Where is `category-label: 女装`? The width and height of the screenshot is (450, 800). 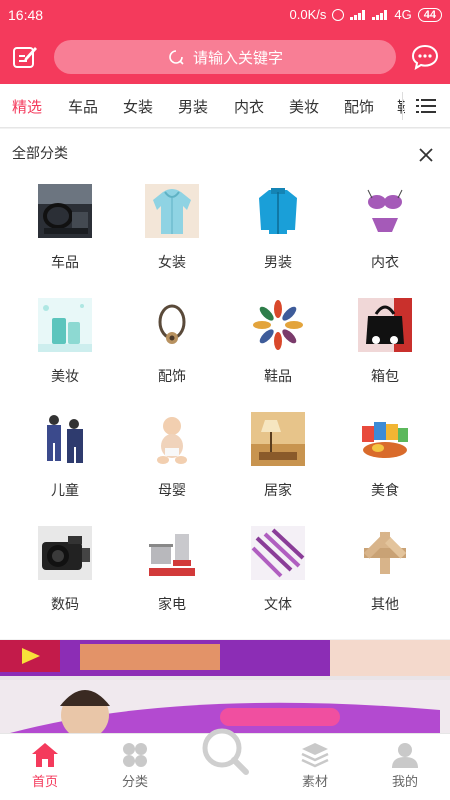
category-label: 女装 is located at coordinates (172, 262).